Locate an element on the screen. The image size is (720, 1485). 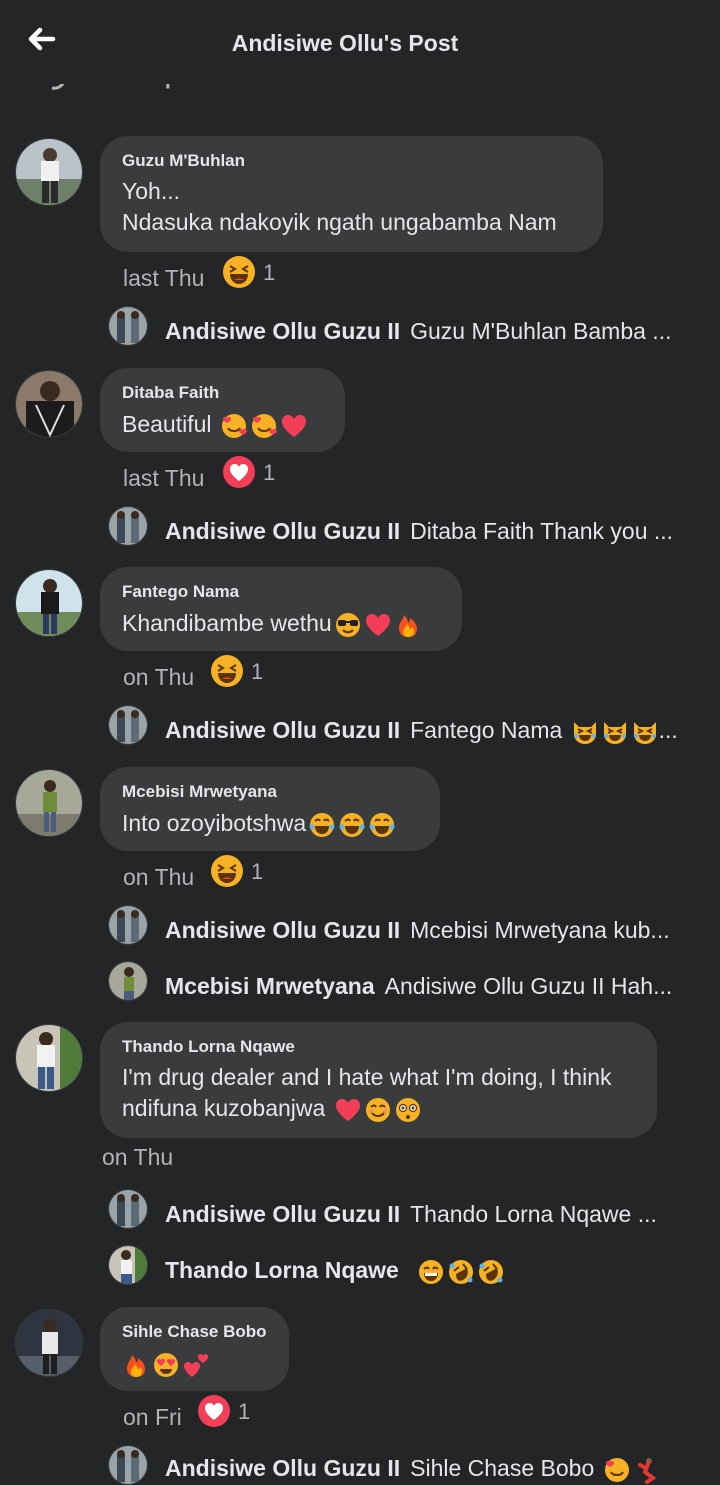
comment-time: on Fri is located at coordinates (152, 1417).